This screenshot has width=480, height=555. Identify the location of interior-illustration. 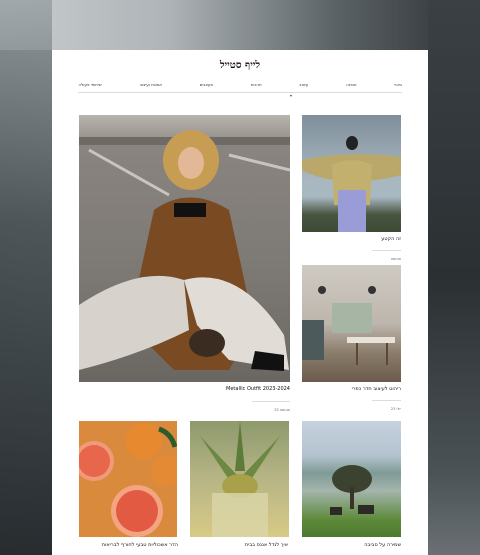
(348, 325).